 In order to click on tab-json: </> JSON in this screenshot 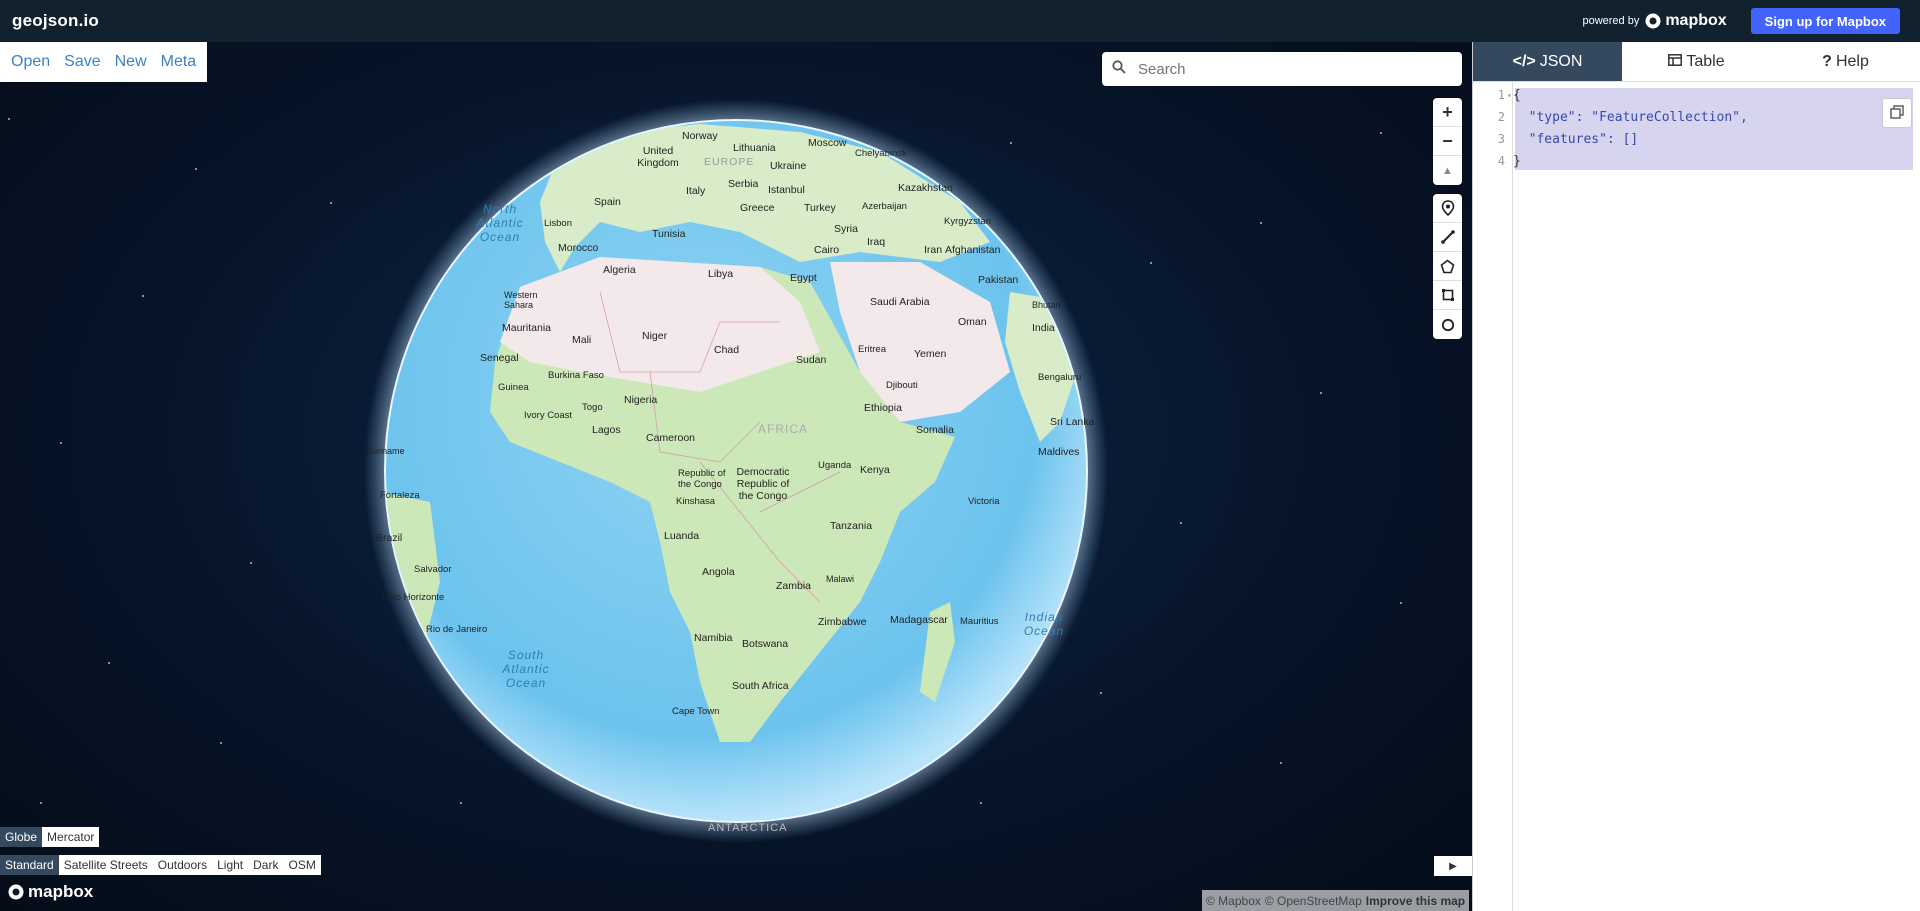, I will do `click(1547, 62)`.